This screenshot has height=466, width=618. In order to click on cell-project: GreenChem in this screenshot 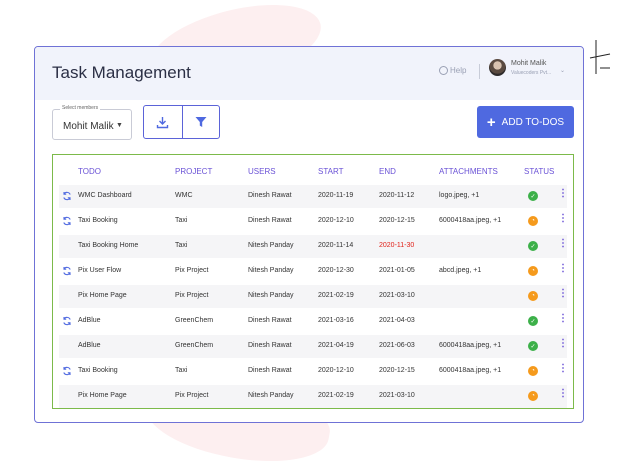, I will do `click(194, 345)`.